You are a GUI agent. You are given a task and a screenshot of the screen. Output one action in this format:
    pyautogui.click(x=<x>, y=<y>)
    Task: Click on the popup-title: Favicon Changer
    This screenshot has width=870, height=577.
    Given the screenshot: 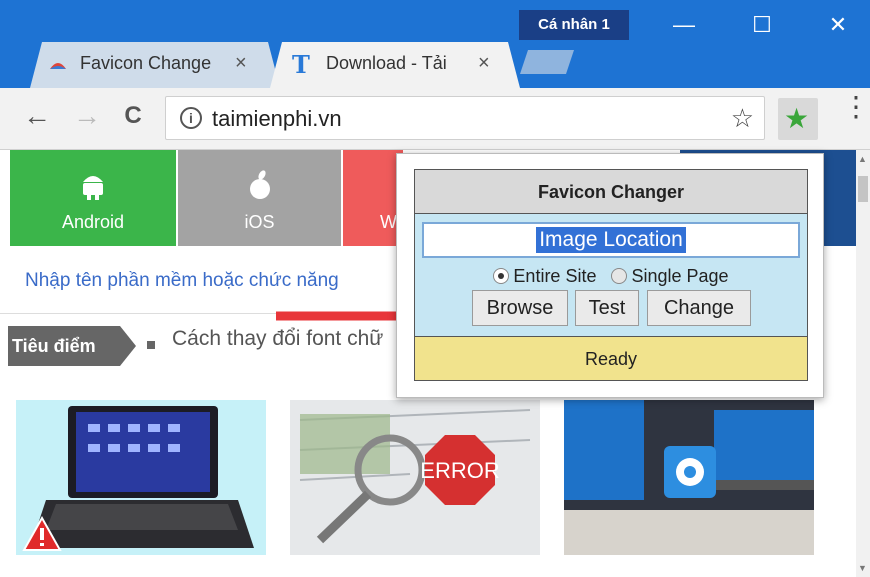 What is the action you would take?
    pyautogui.click(x=611, y=192)
    